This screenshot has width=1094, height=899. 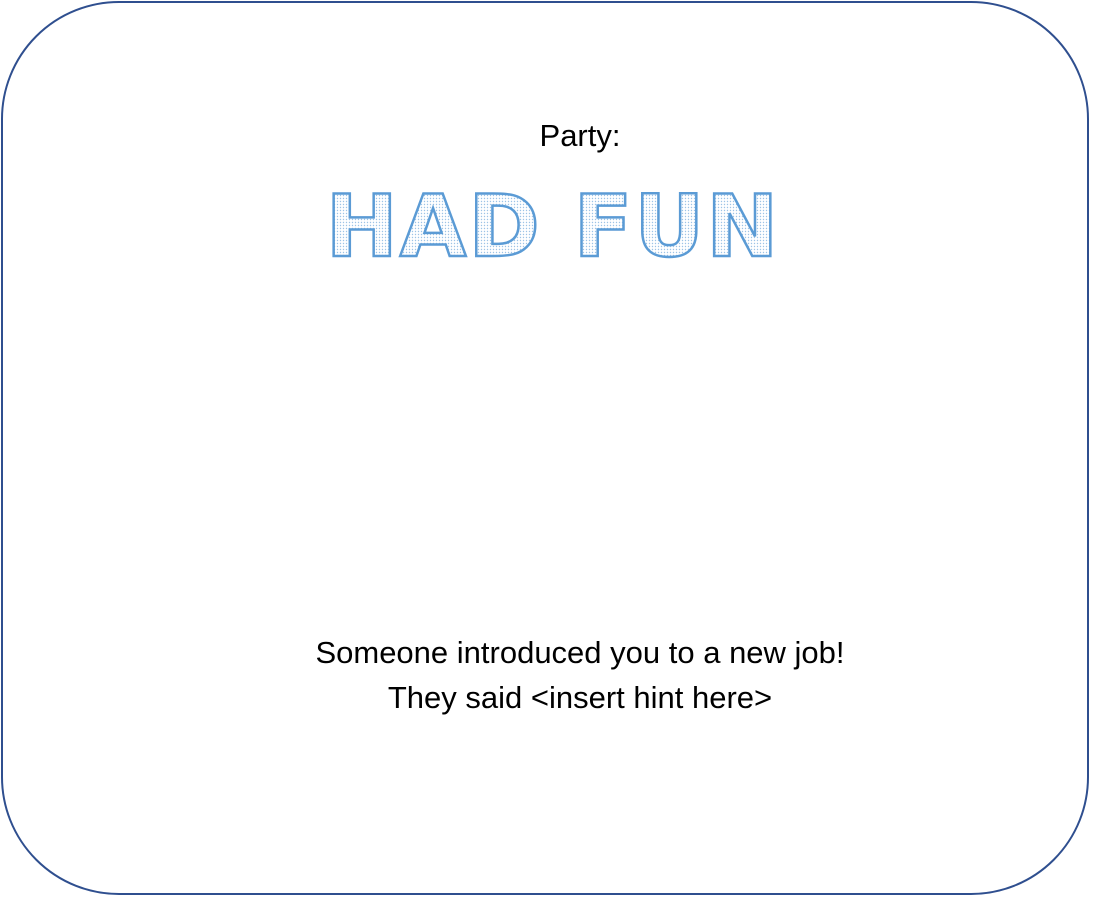 What do you see at coordinates (580, 652) in the screenshot?
I see `message-line-1: Someone introduced you to a new job!` at bounding box center [580, 652].